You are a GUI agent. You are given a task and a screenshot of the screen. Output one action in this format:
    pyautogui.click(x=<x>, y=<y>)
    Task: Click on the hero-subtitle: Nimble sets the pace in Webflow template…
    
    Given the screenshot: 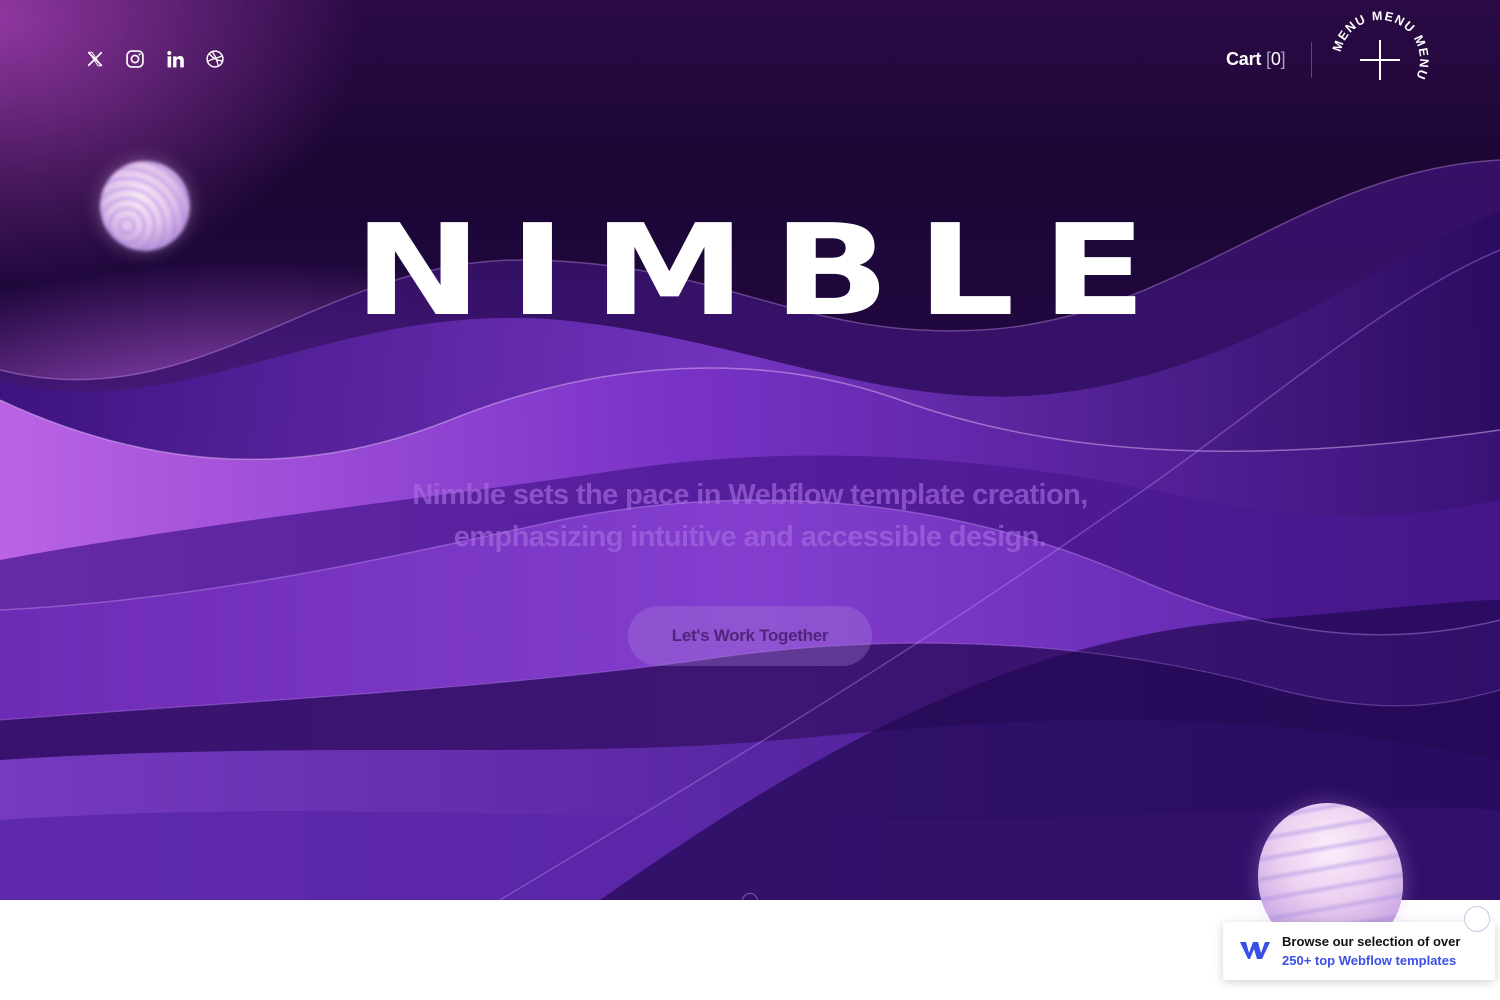 What is the action you would take?
    pyautogui.click(x=750, y=516)
    